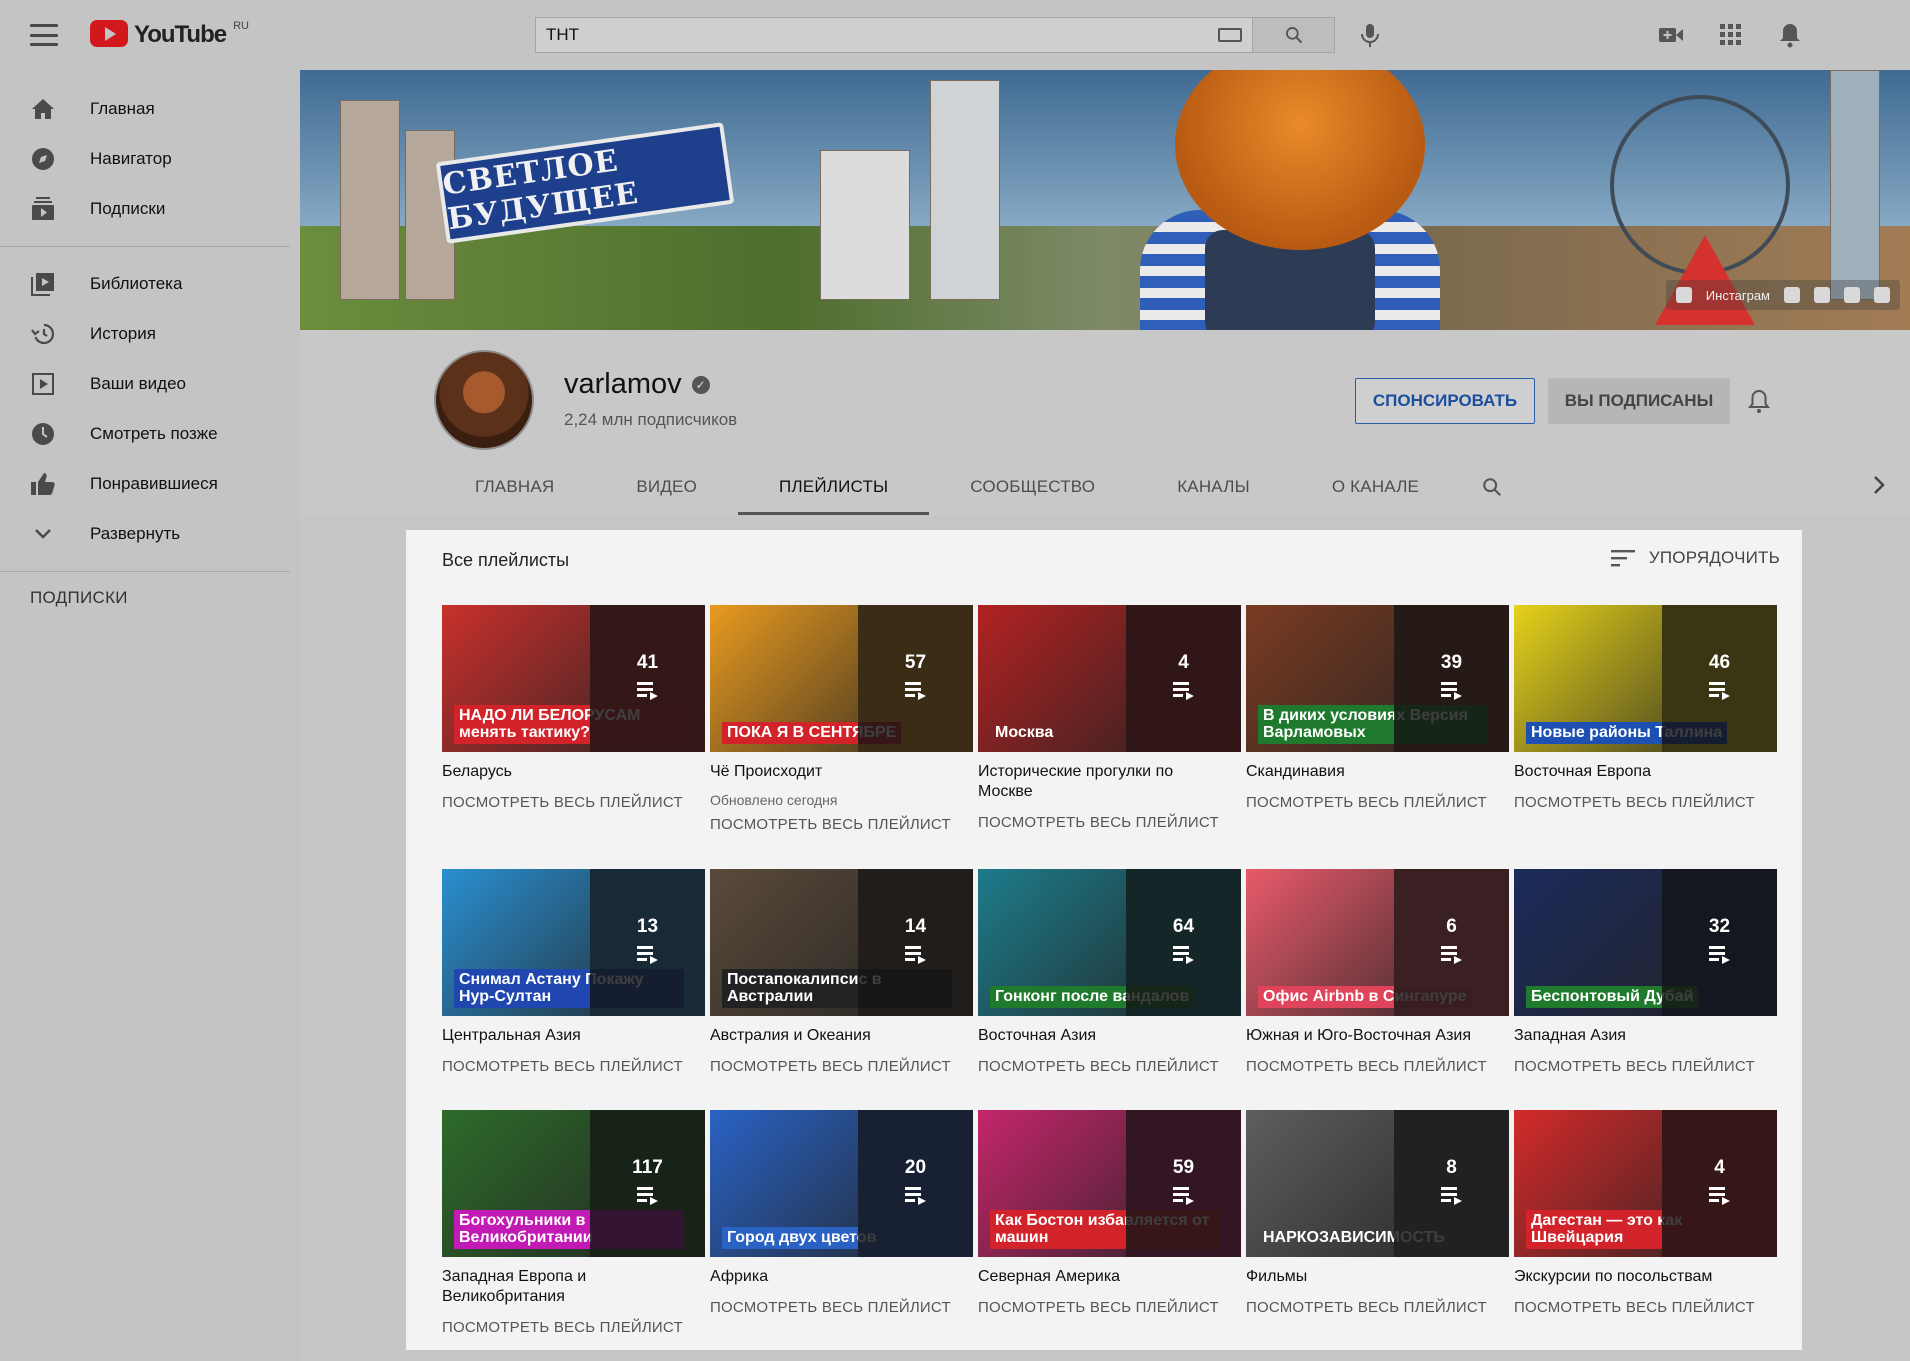  I want to click on notifications-bell-icon, so click(1790, 35).